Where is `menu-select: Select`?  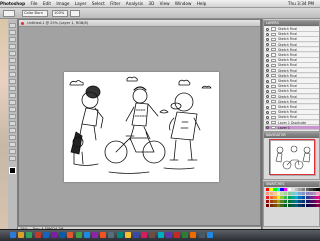
menu-select: Select is located at coordinates (98, 3).